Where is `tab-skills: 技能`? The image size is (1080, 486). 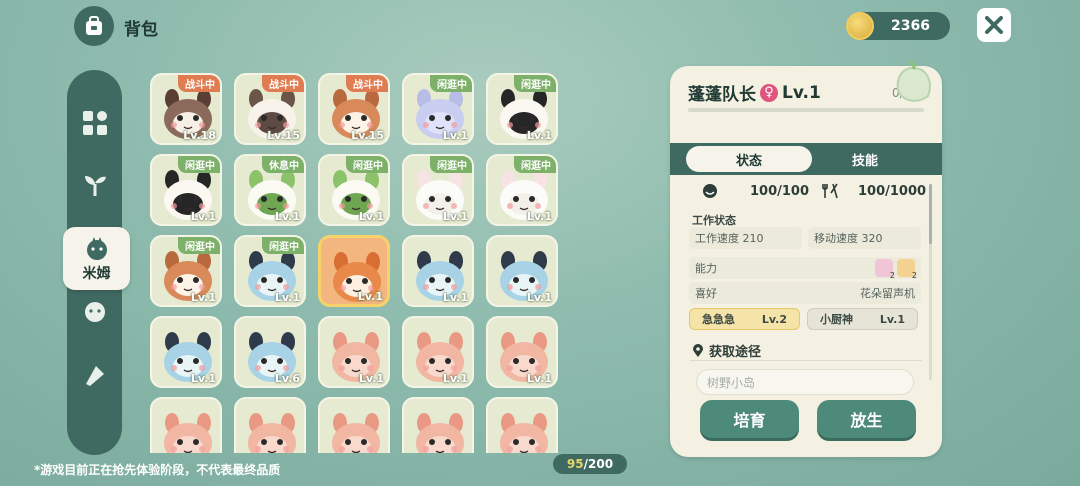
tab-skills: 技能 is located at coordinates (865, 159).